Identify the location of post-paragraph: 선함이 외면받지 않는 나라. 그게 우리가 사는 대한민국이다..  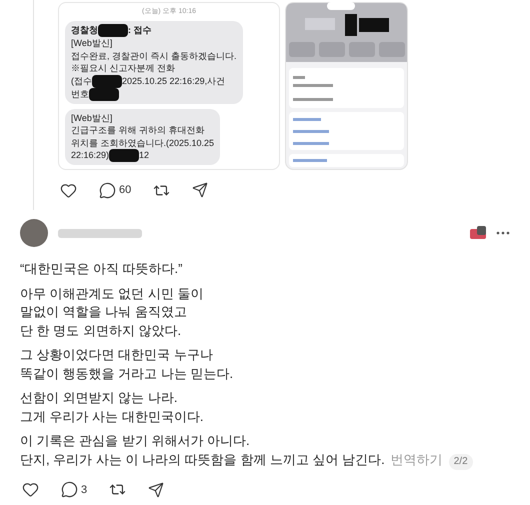
(112, 407).